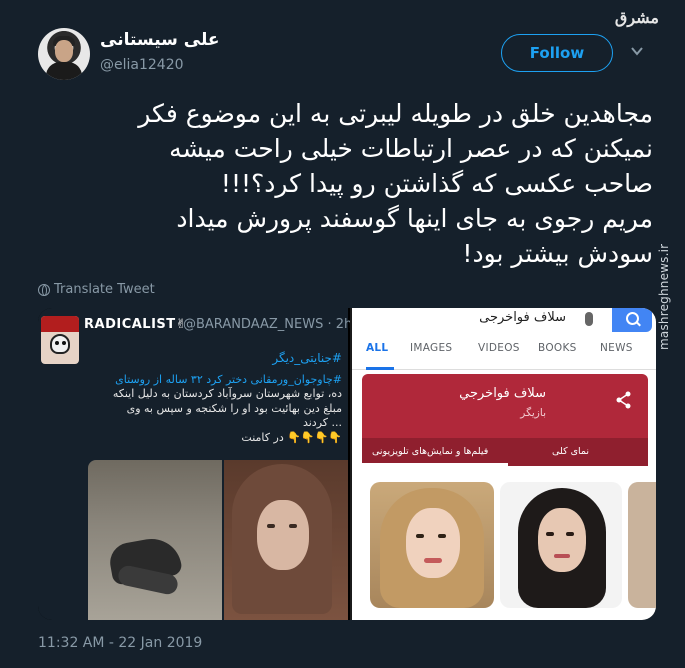 The width and height of the screenshot is (685, 668). I want to click on embedded-avatar, so click(60, 340).